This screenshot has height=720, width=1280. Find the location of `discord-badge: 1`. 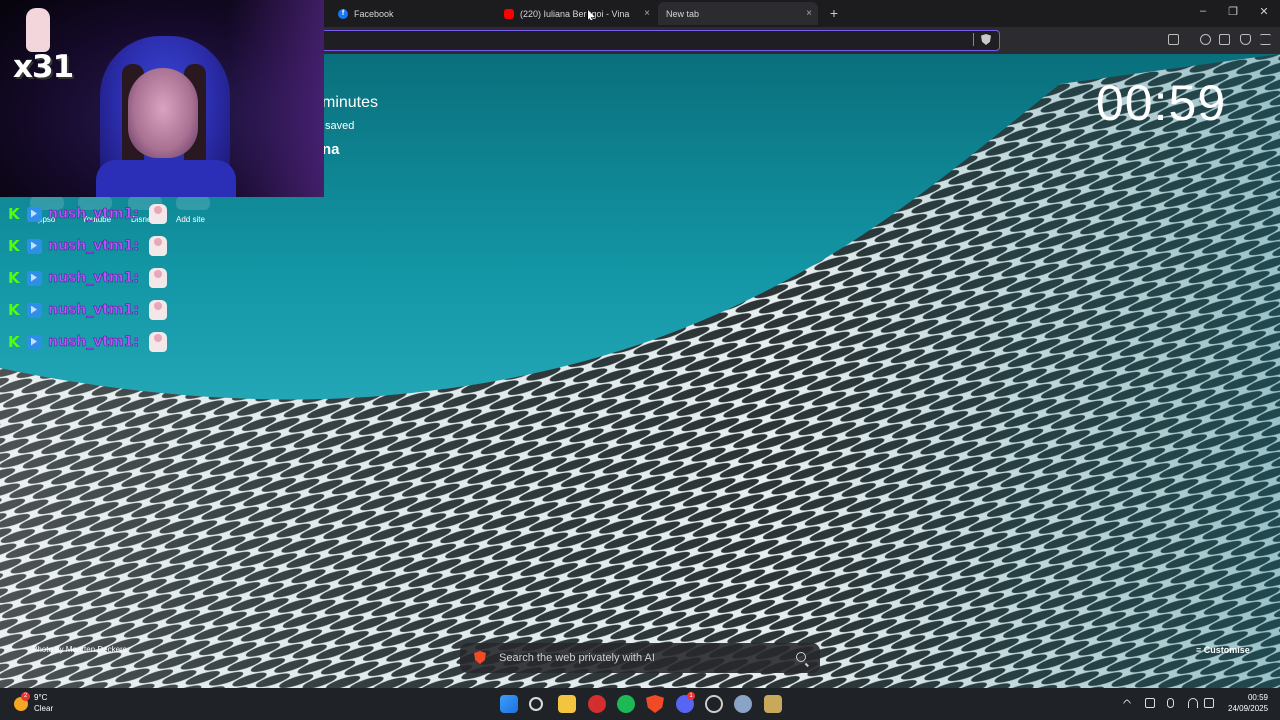

discord-badge: 1 is located at coordinates (691, 696).